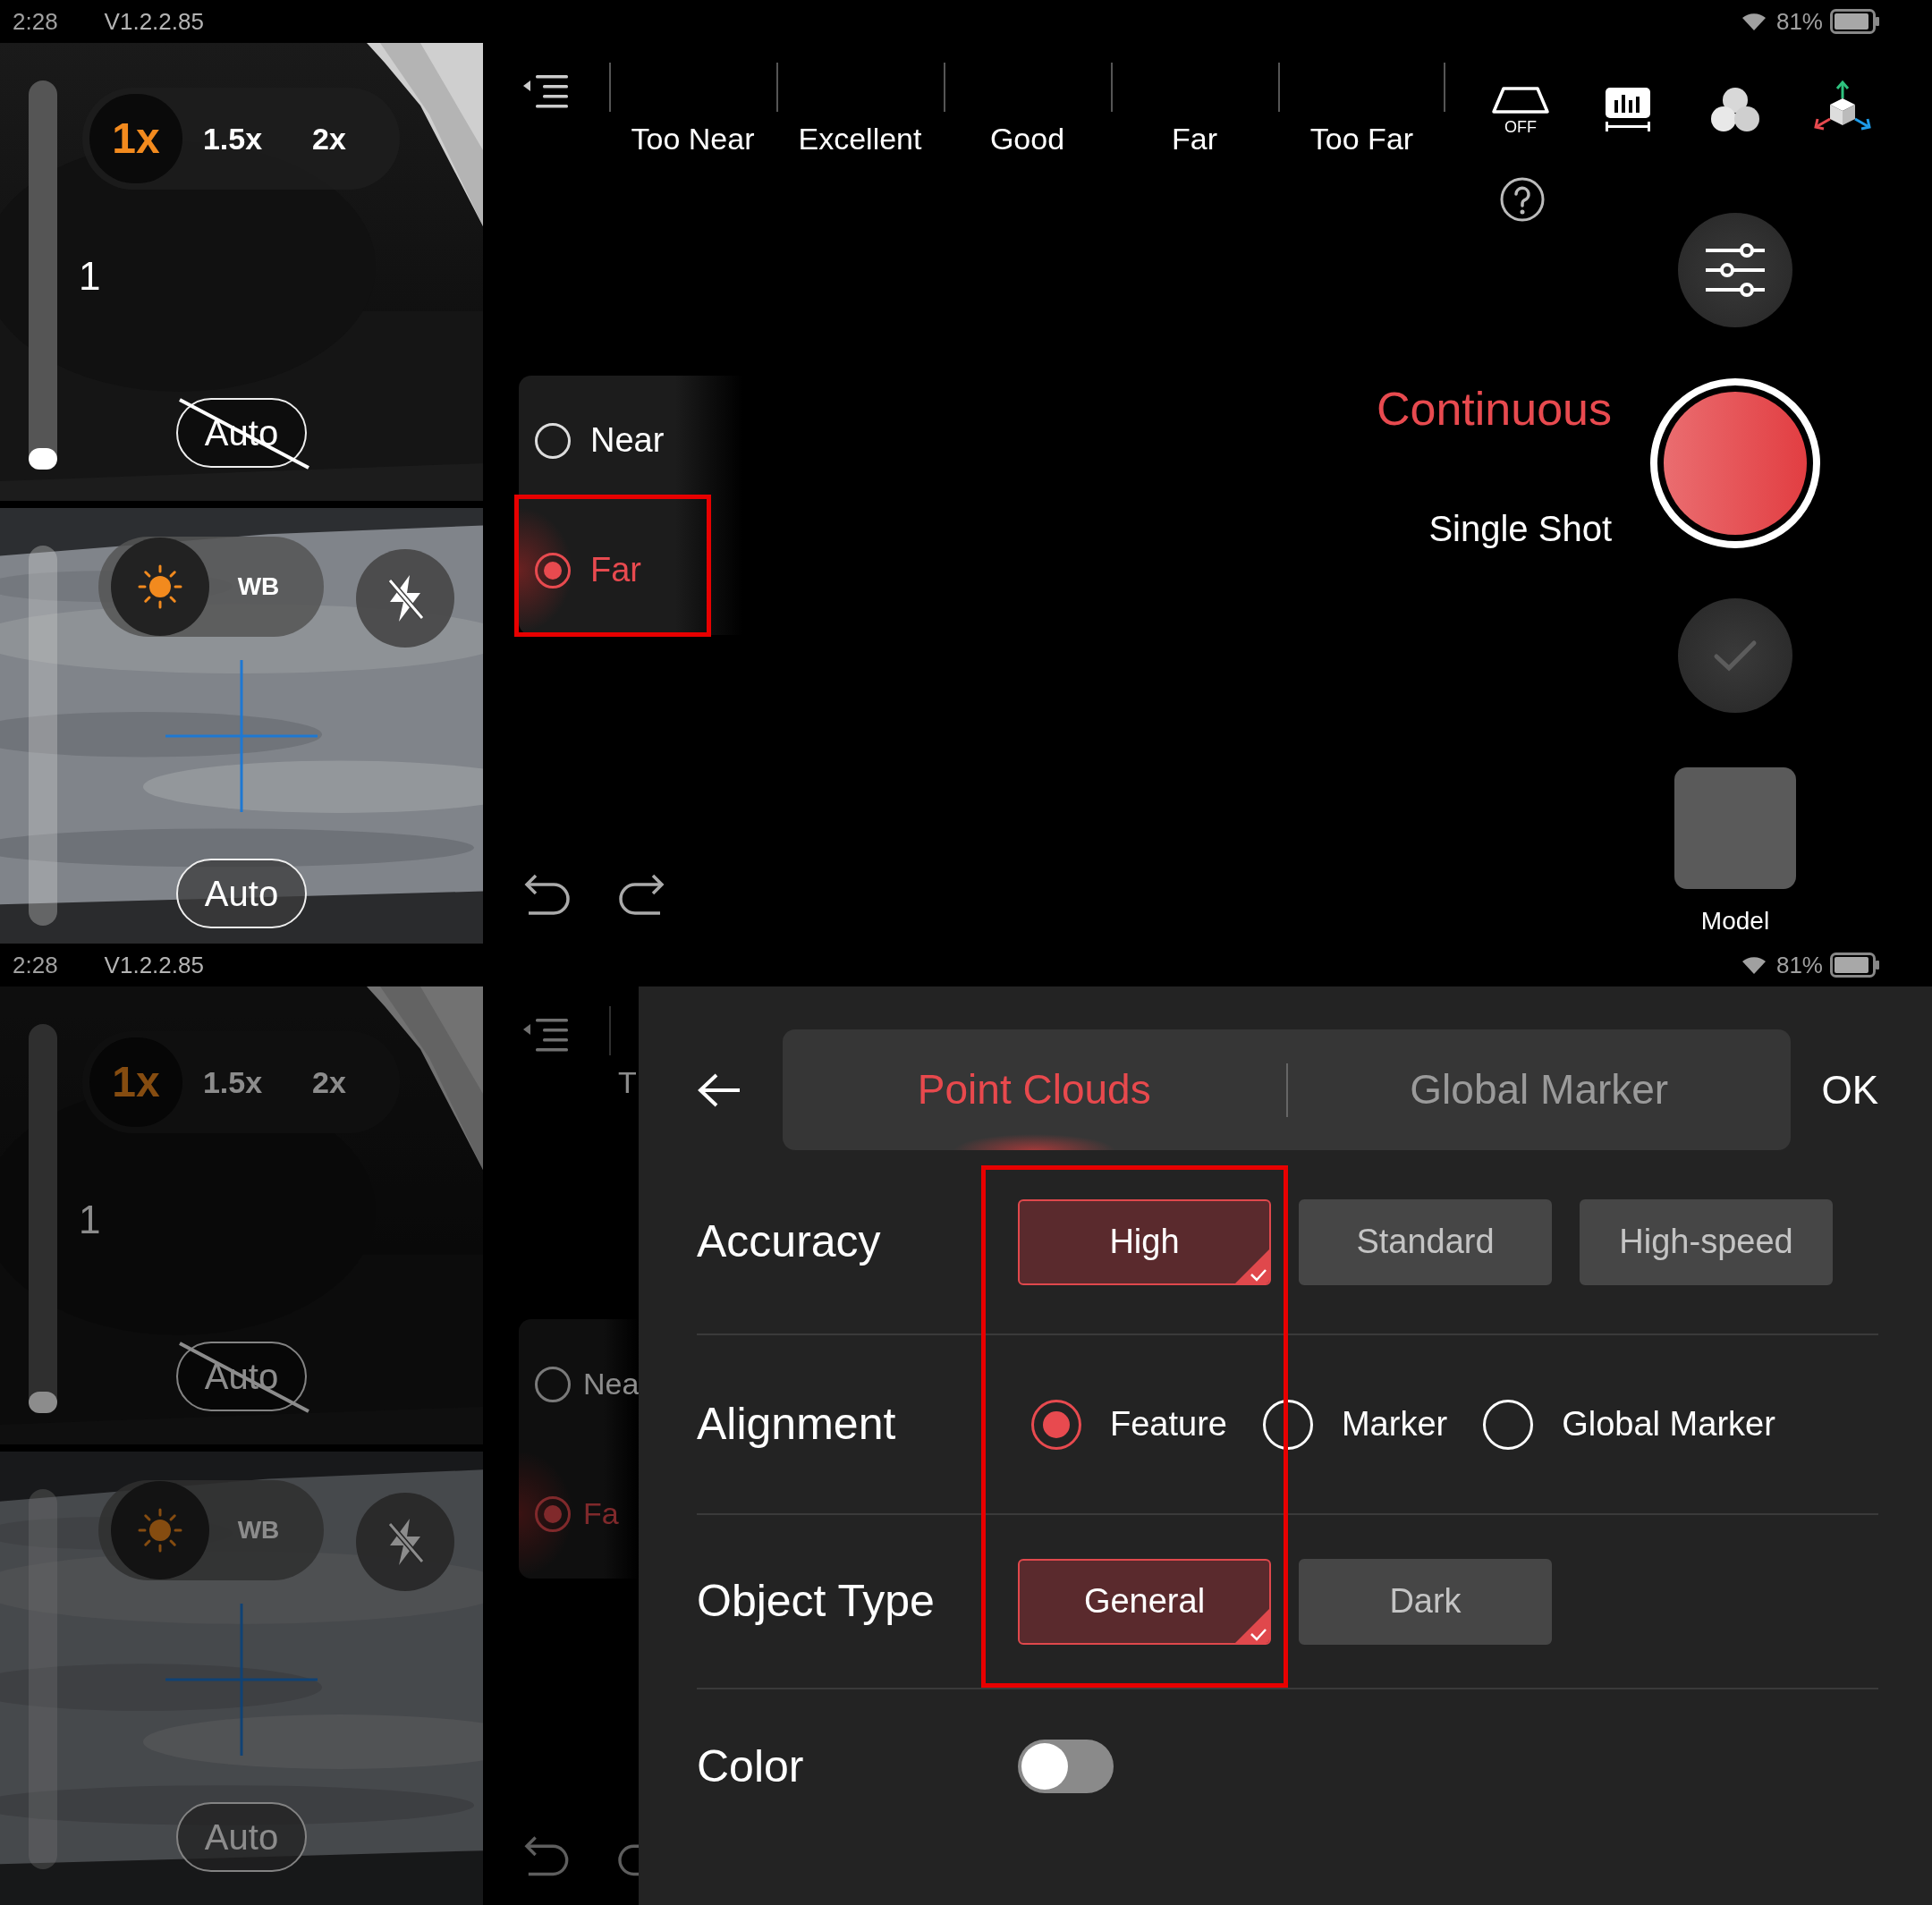 Image resolution: width=1932 pixels, height=1905 pixels. What do you see at coordinates (1735, 921) in the screenshot?
I see `model-label: Model` at bounding box center [1735, 921].